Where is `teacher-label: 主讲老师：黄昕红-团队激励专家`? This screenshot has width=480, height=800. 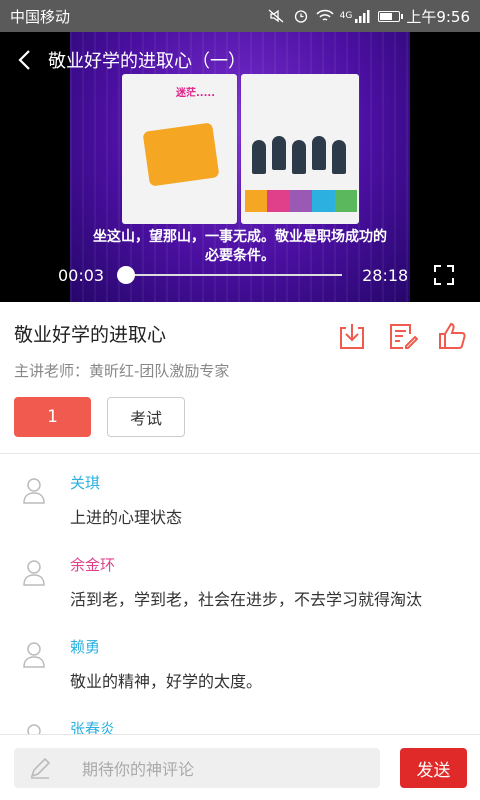 teacher-label: 主讲老师：黄昕红-团队激励专家 is located at coordinates (122, 371).